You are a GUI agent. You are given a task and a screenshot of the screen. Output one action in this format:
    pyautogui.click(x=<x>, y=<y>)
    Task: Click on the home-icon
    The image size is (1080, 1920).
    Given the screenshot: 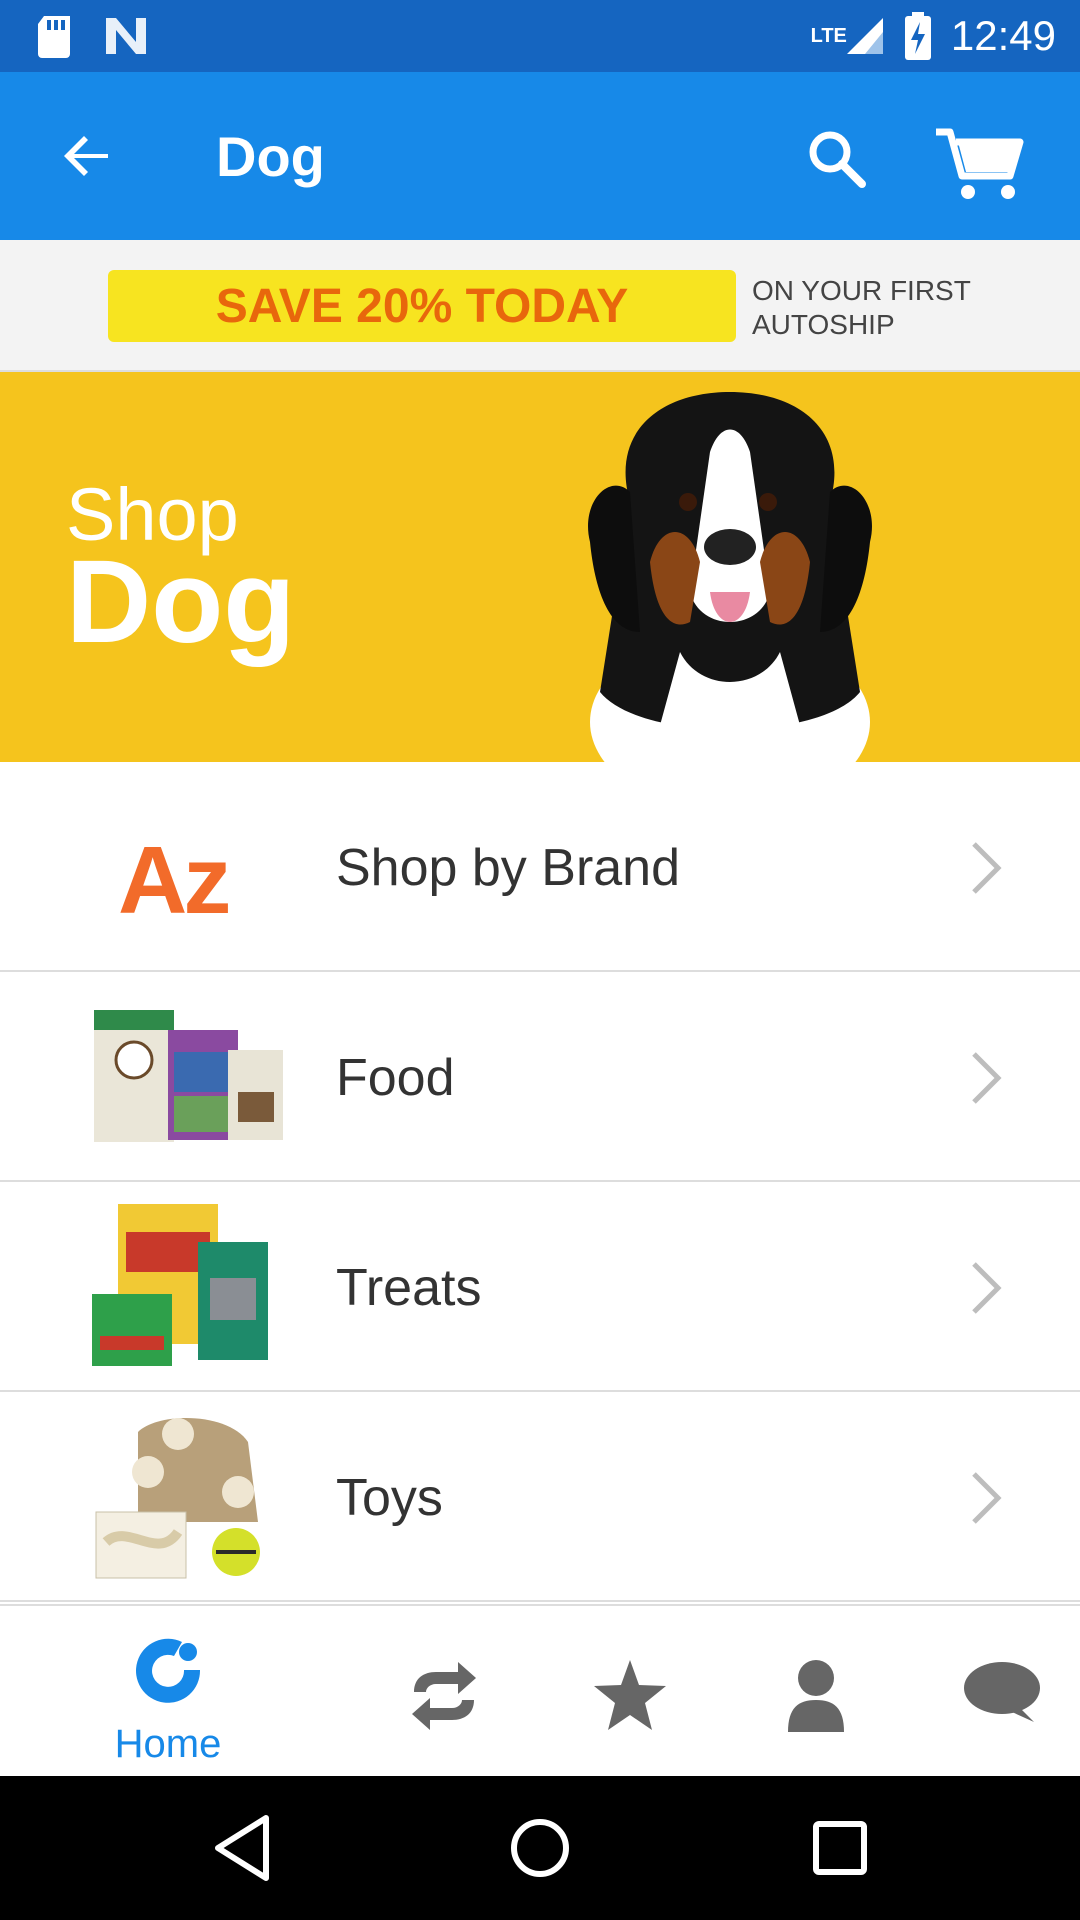 What is the action you would take?
    pyautogui.click(x=168, y=1670)
    